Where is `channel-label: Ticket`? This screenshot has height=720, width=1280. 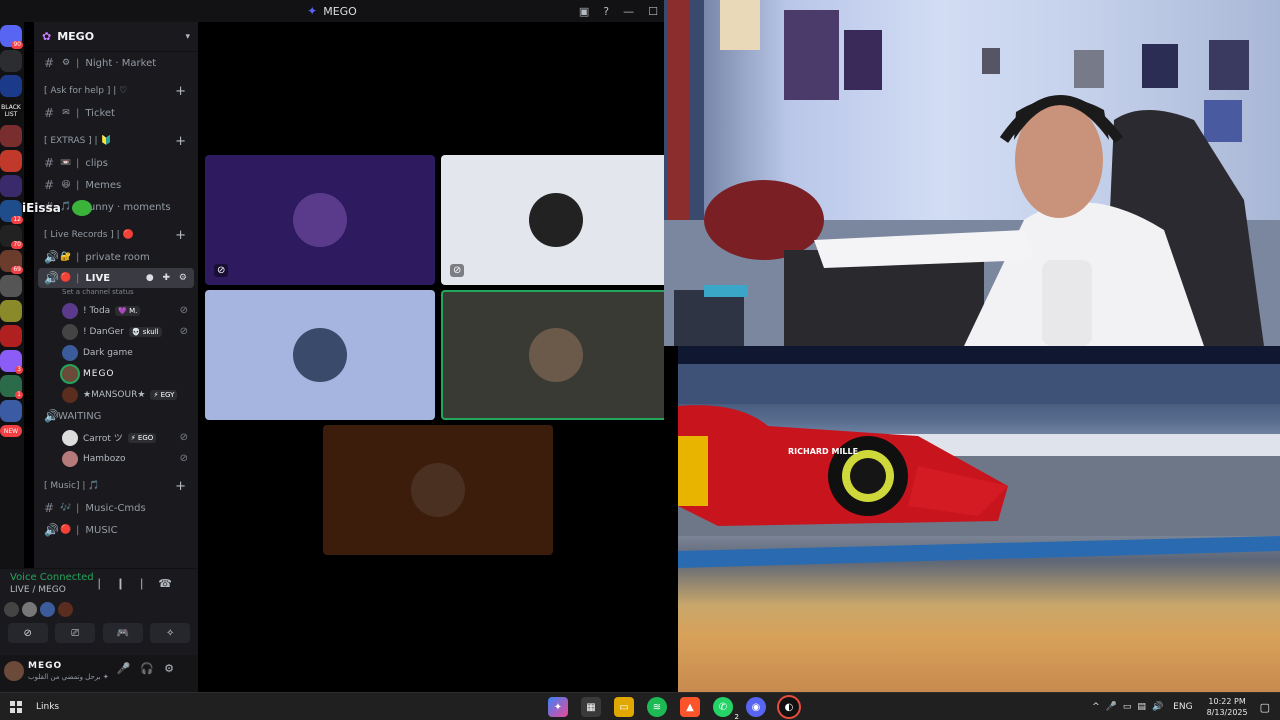 channel-label: Ticket is located at coordinates (100, 113).